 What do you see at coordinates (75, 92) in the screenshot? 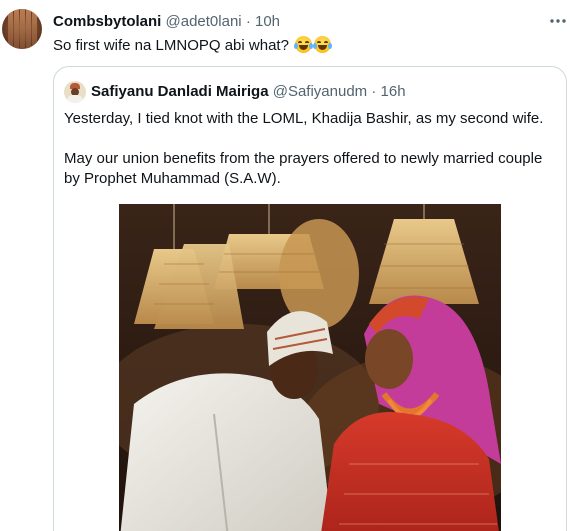
I see `quoted-author-avatar` at bounding box center [75, 92].